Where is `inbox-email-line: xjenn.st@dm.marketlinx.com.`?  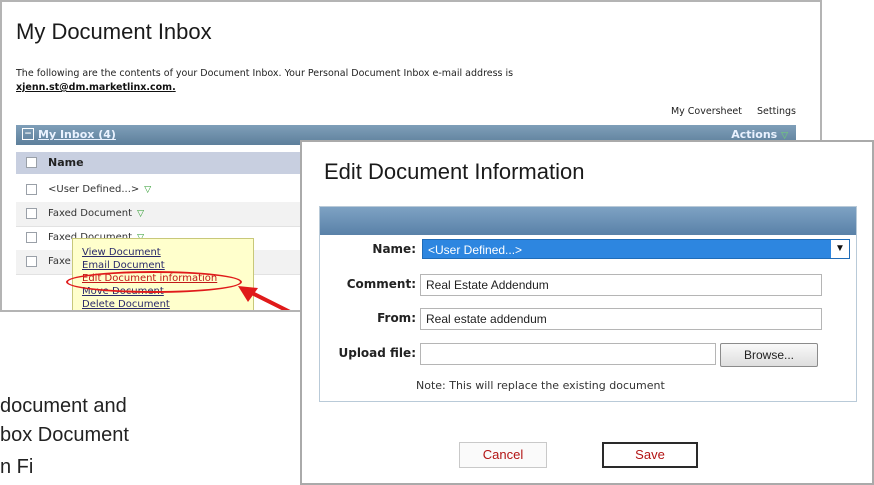 inbox-email-line: xjenn.st@dm.marketlinx.com. is located at coordinates (96, 87).